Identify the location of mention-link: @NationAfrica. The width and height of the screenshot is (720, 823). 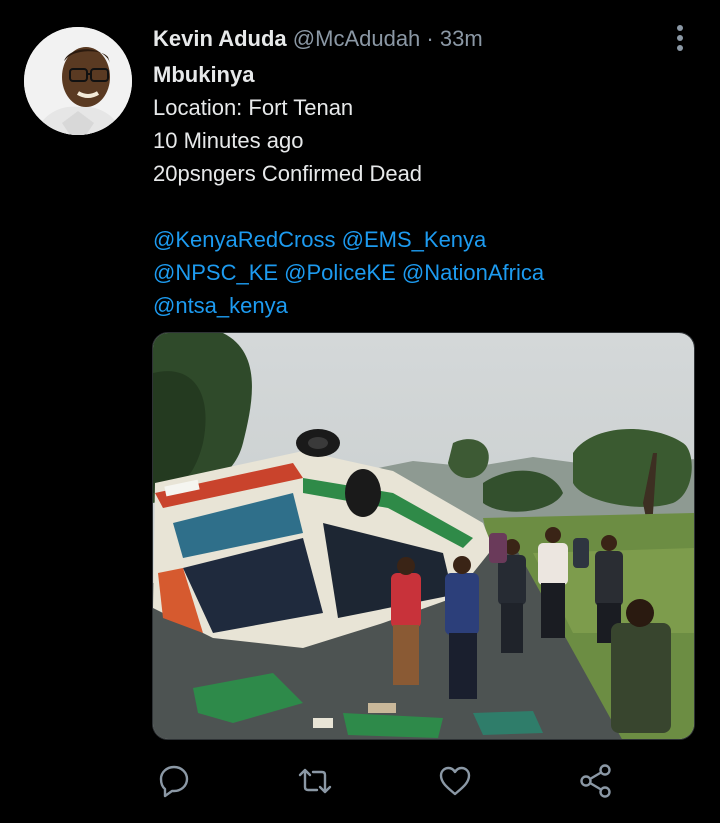
(473, 272).